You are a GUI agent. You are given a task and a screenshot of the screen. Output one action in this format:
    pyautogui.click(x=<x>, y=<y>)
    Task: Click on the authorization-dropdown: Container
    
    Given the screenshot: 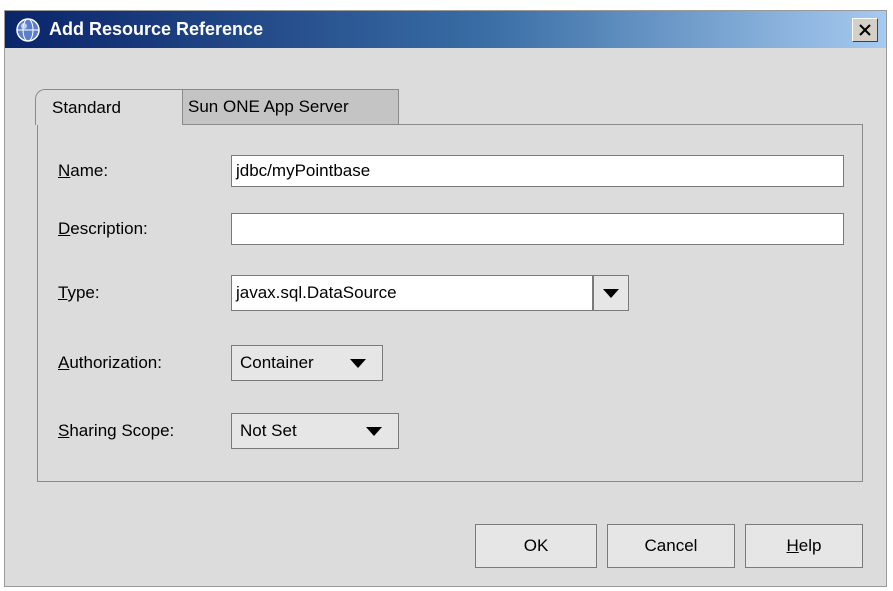 What is the action you would take?
    pyautogui.click(x=307, y=363)
    